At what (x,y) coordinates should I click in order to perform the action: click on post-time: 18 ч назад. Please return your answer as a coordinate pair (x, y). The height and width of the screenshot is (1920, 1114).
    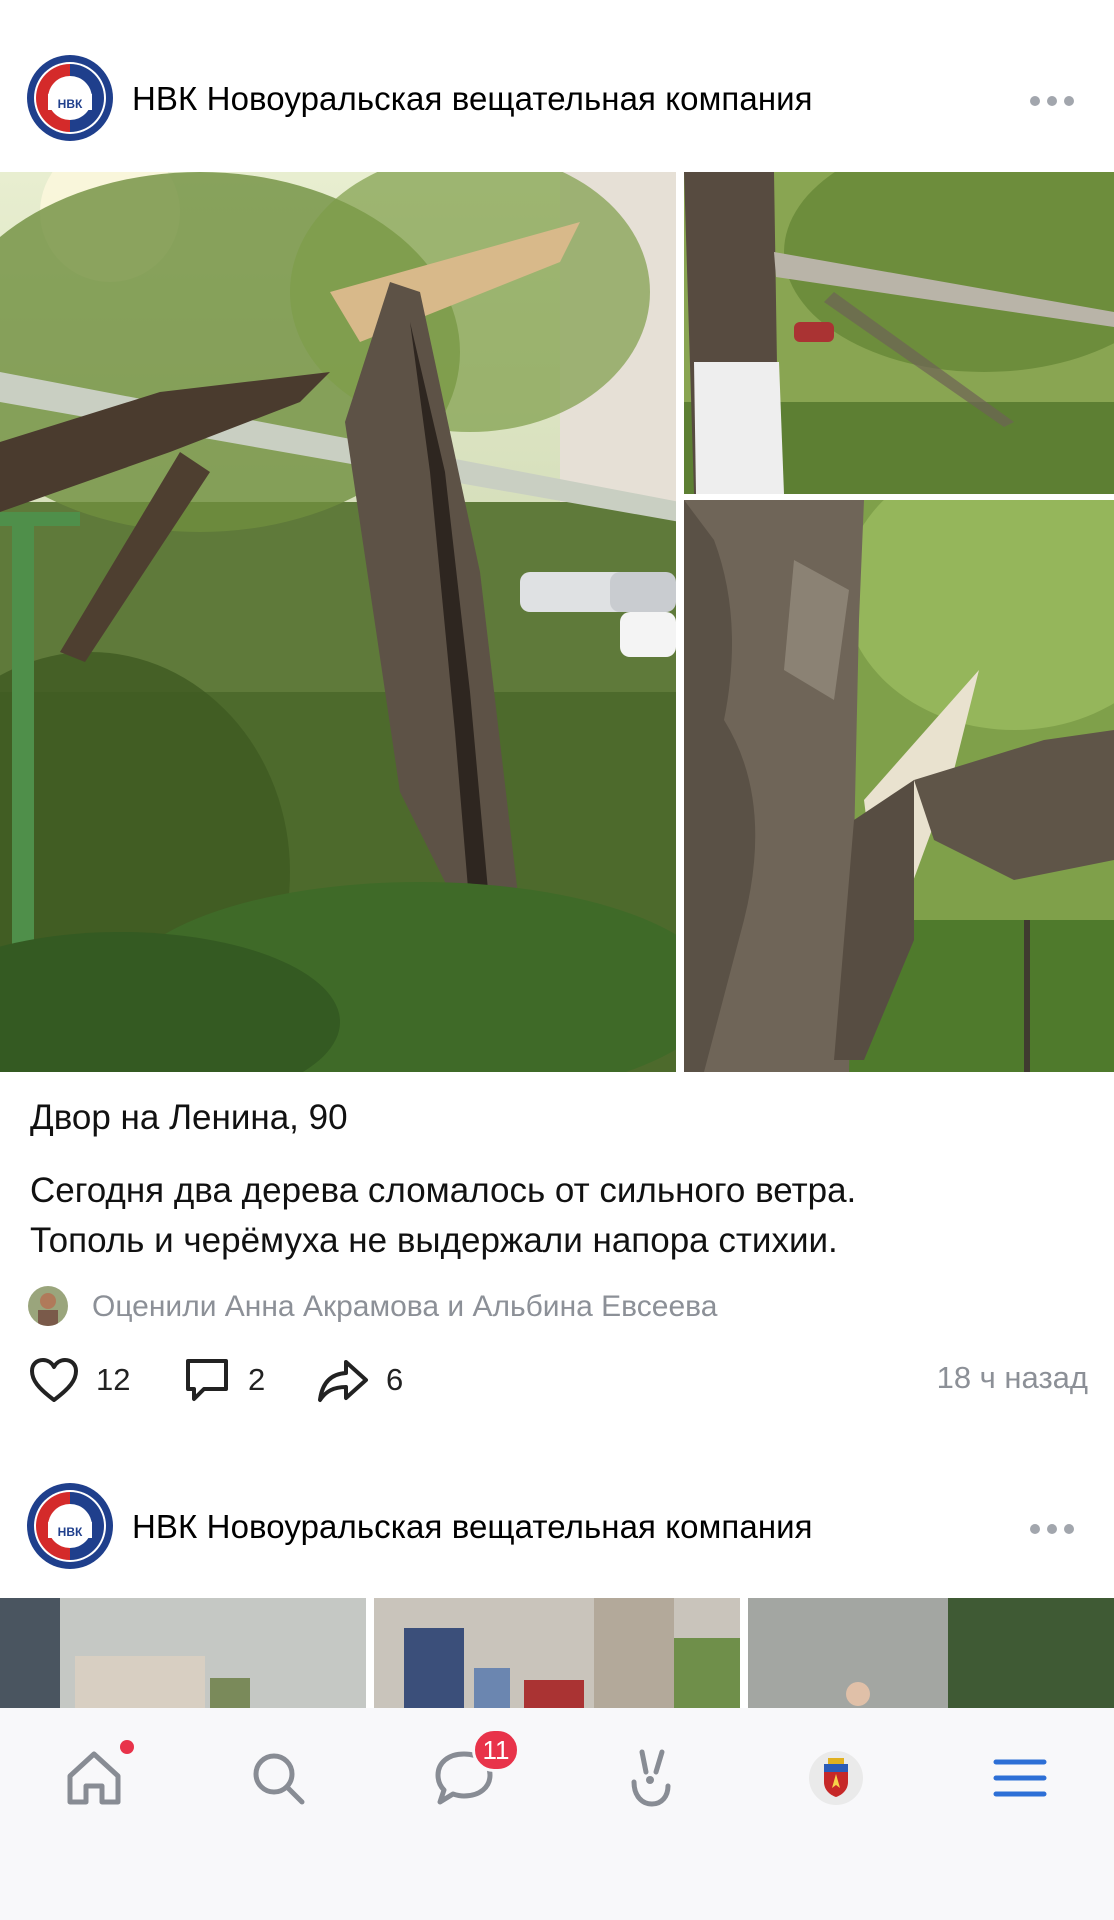
    Looking at the image, I should click on (1012, 1377).